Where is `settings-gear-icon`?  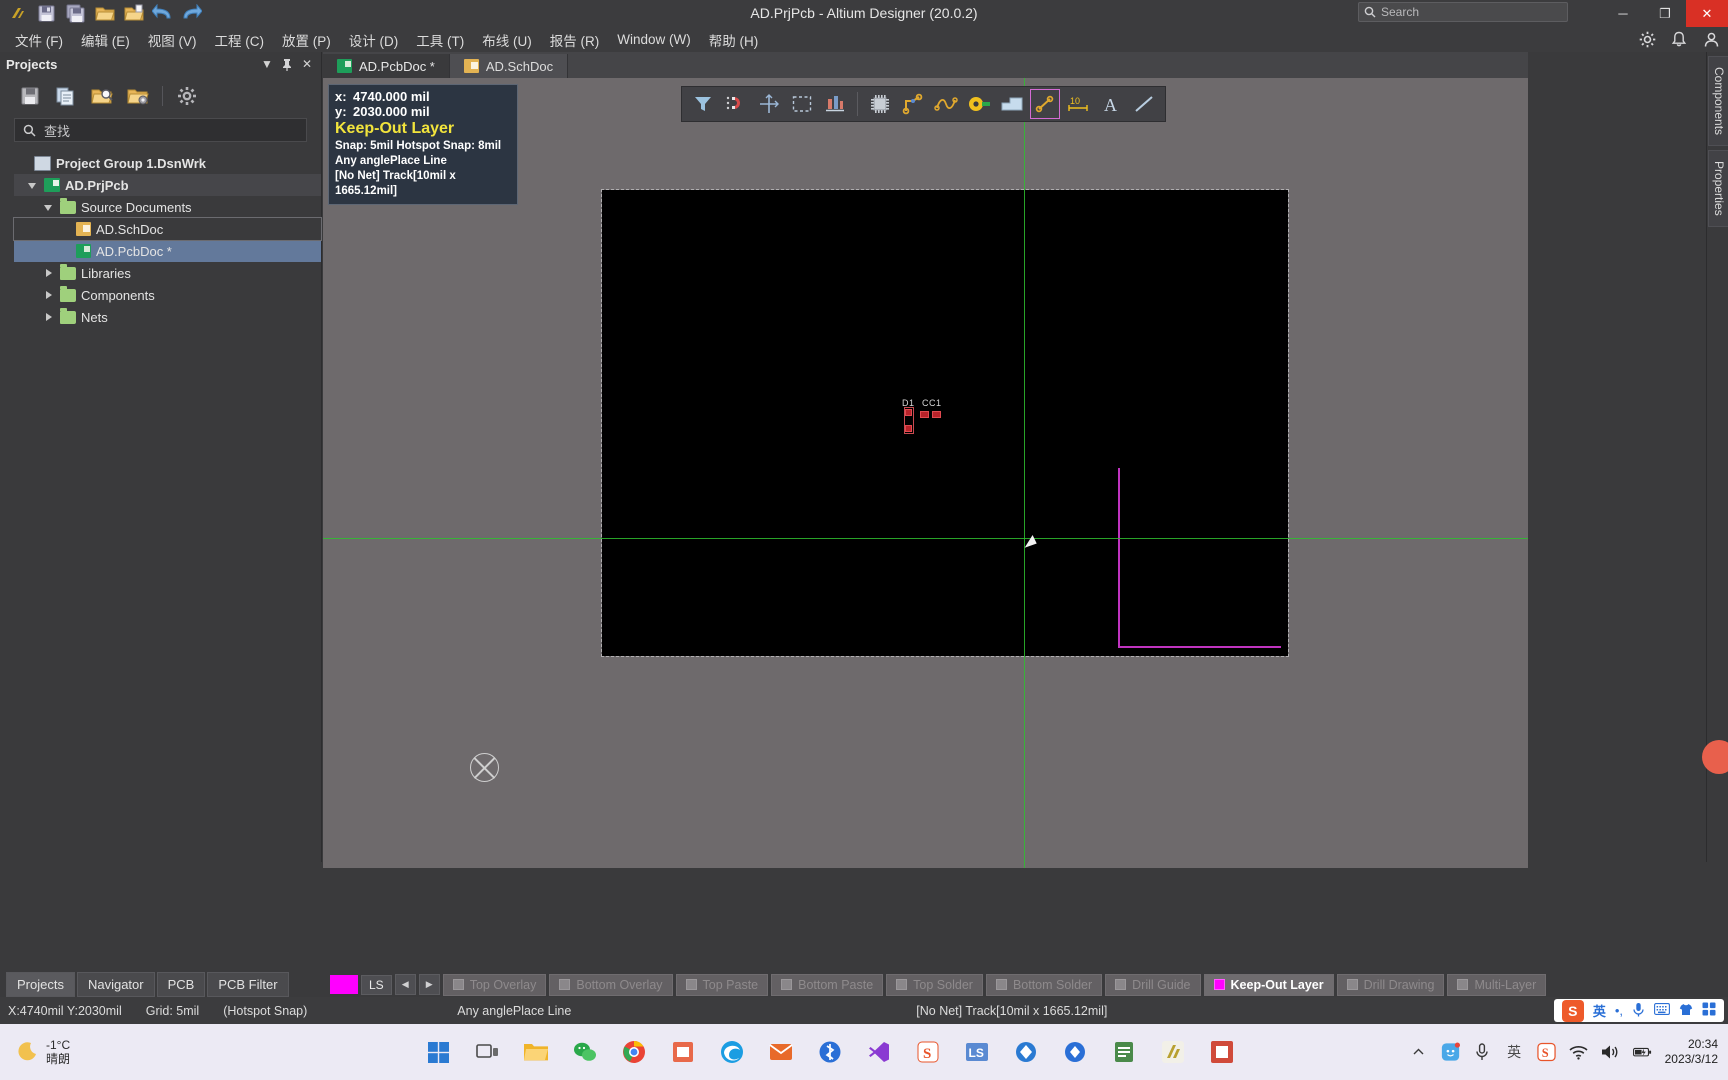
settings-gear-icon is located at coordinates (1647, 40).